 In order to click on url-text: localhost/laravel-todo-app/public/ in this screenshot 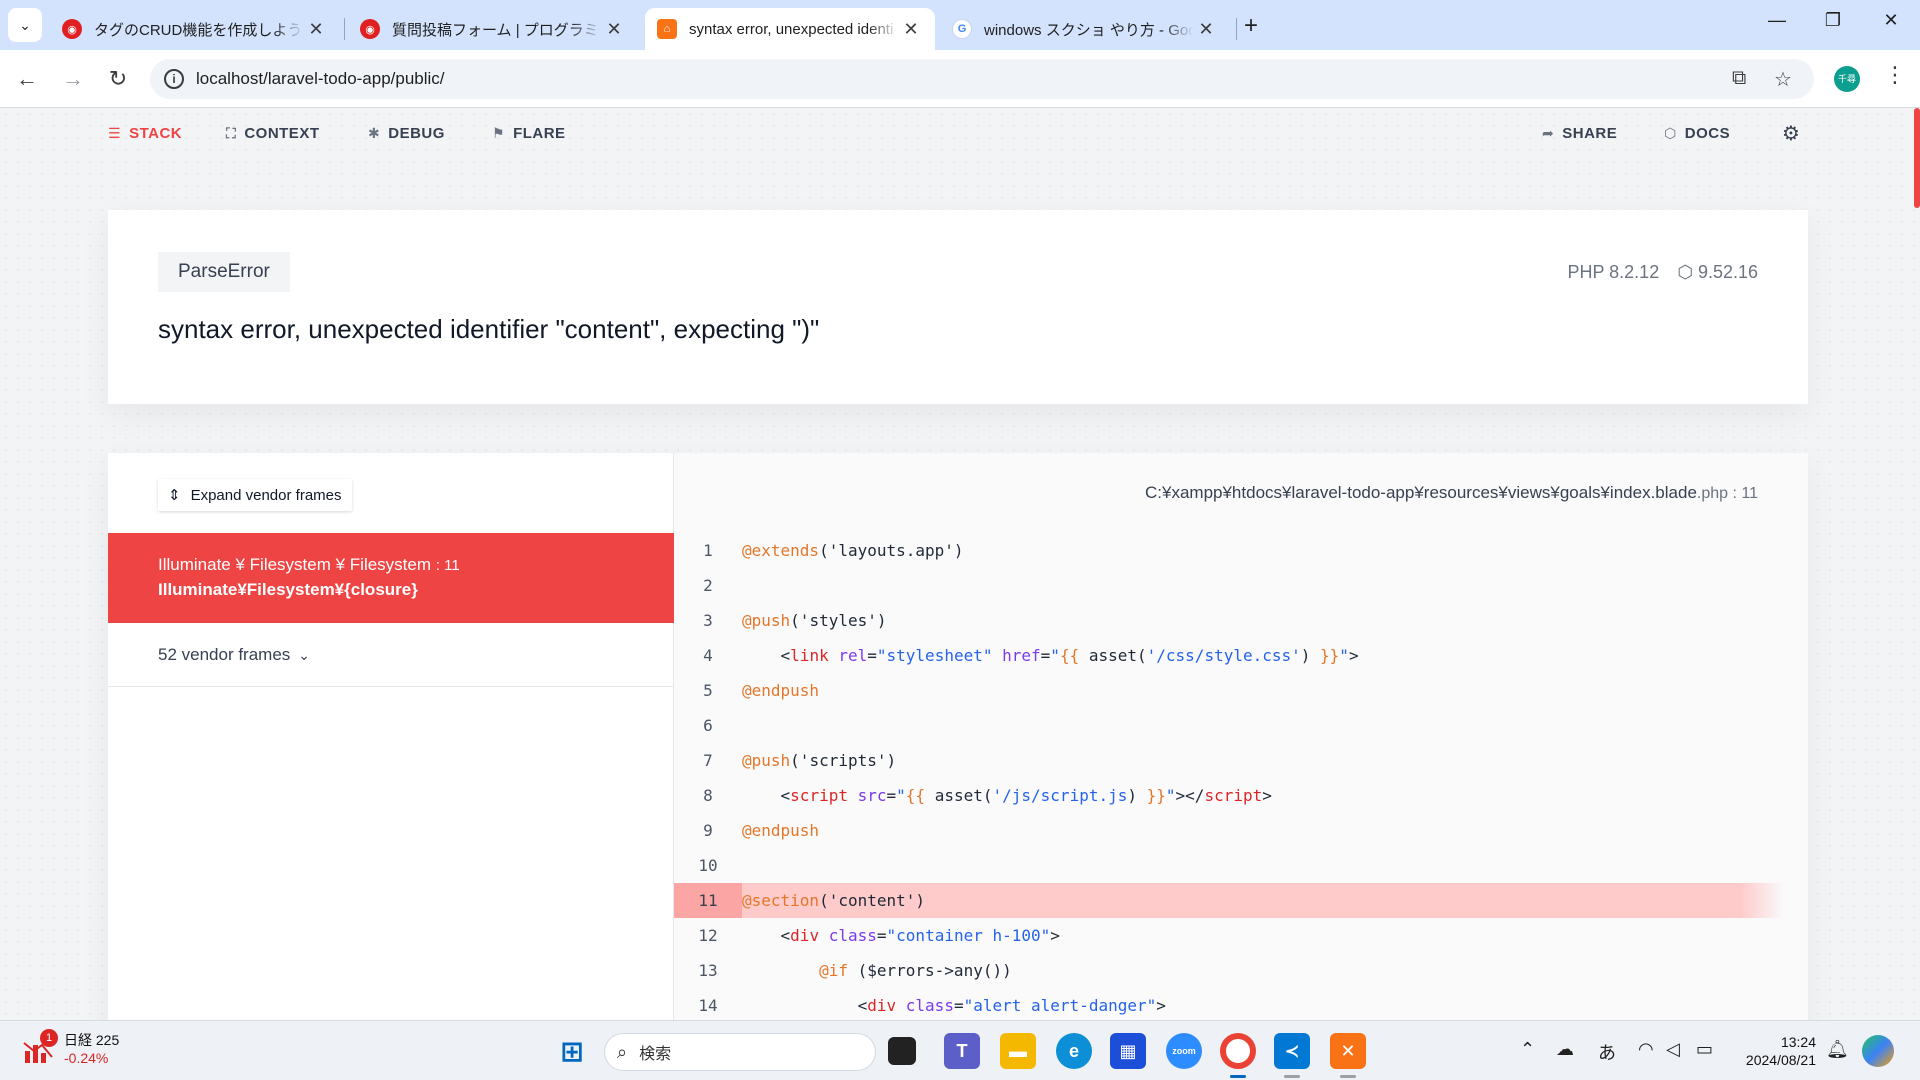, I will do `click(320, 79)`.